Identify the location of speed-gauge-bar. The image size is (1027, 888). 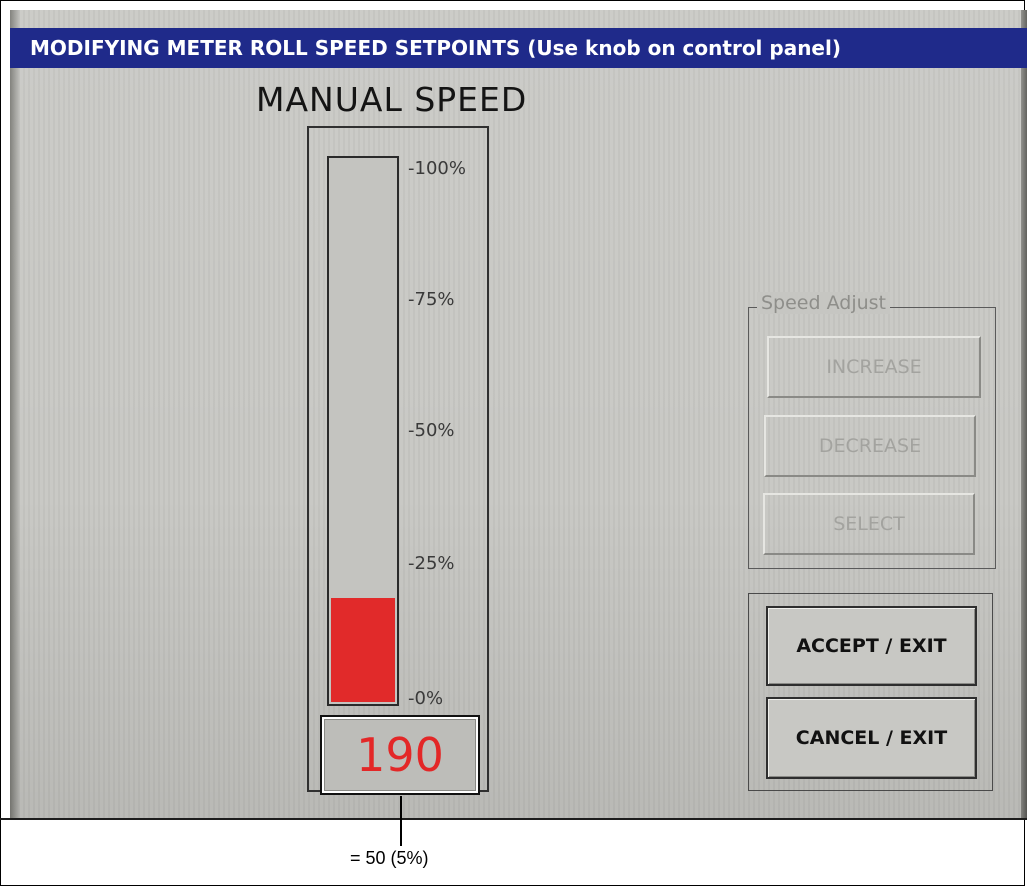
(363, 431).